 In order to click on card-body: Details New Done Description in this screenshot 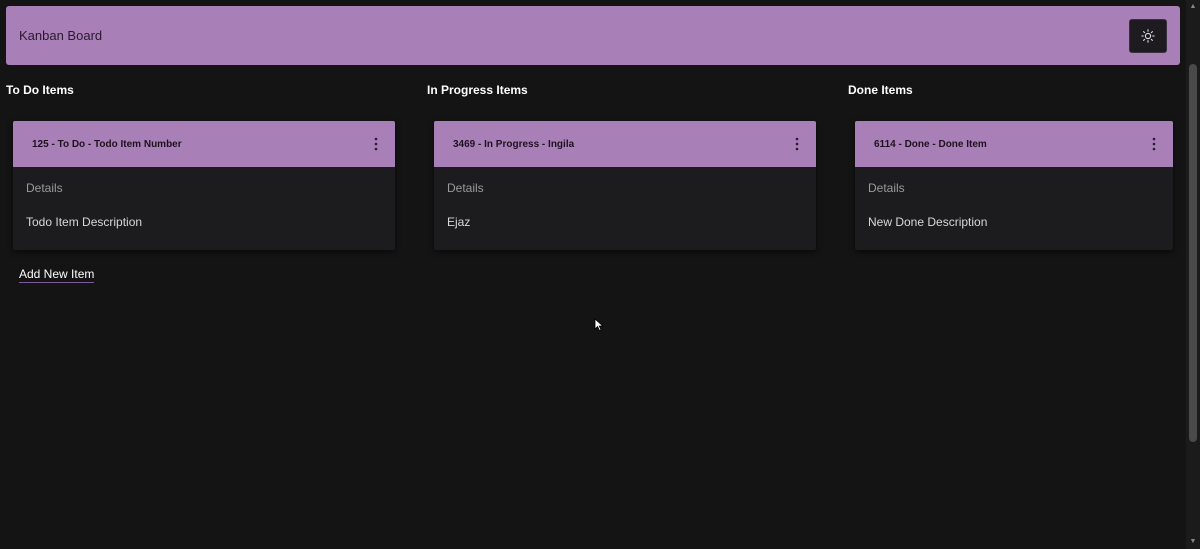, I will do `click(1014, 198)`.